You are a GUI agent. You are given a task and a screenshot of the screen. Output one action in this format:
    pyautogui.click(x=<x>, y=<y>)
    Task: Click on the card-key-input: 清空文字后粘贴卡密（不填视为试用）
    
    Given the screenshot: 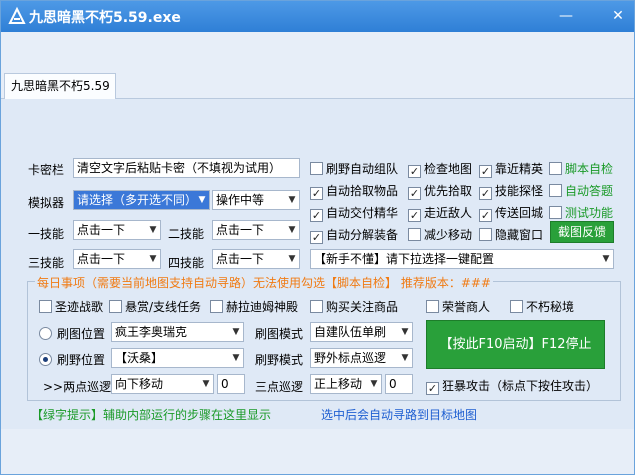 What is the action you would take?
    pyautogui.click(x=186, y=168)
    